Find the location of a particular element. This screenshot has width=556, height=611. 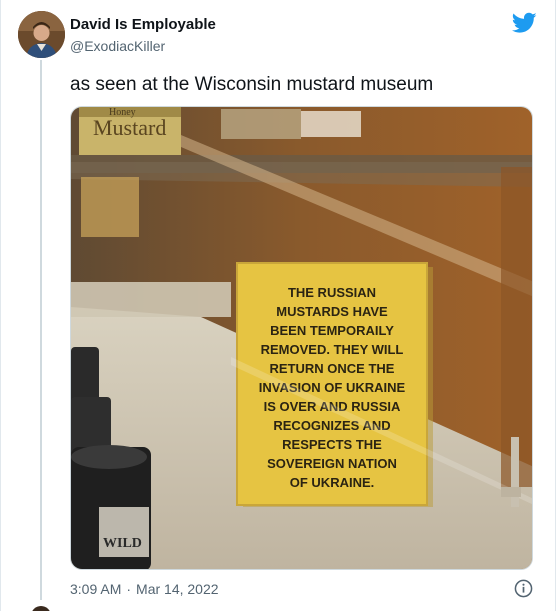

sign-line: RESPECTS THE is located at coordinates (332, 444).